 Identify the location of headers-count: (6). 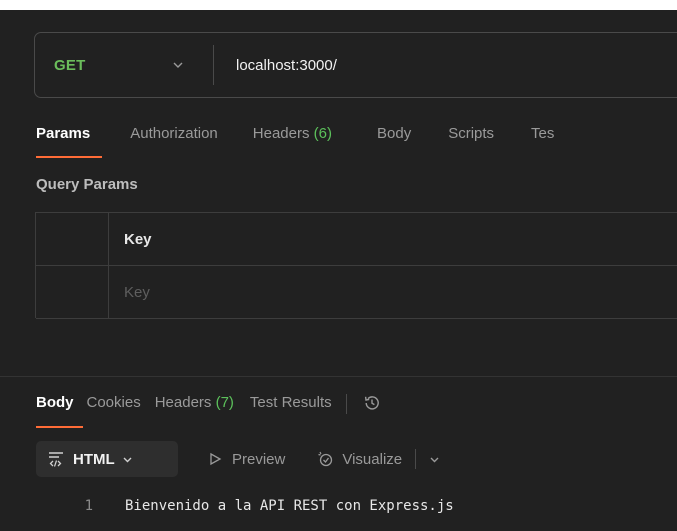
(322, 133).